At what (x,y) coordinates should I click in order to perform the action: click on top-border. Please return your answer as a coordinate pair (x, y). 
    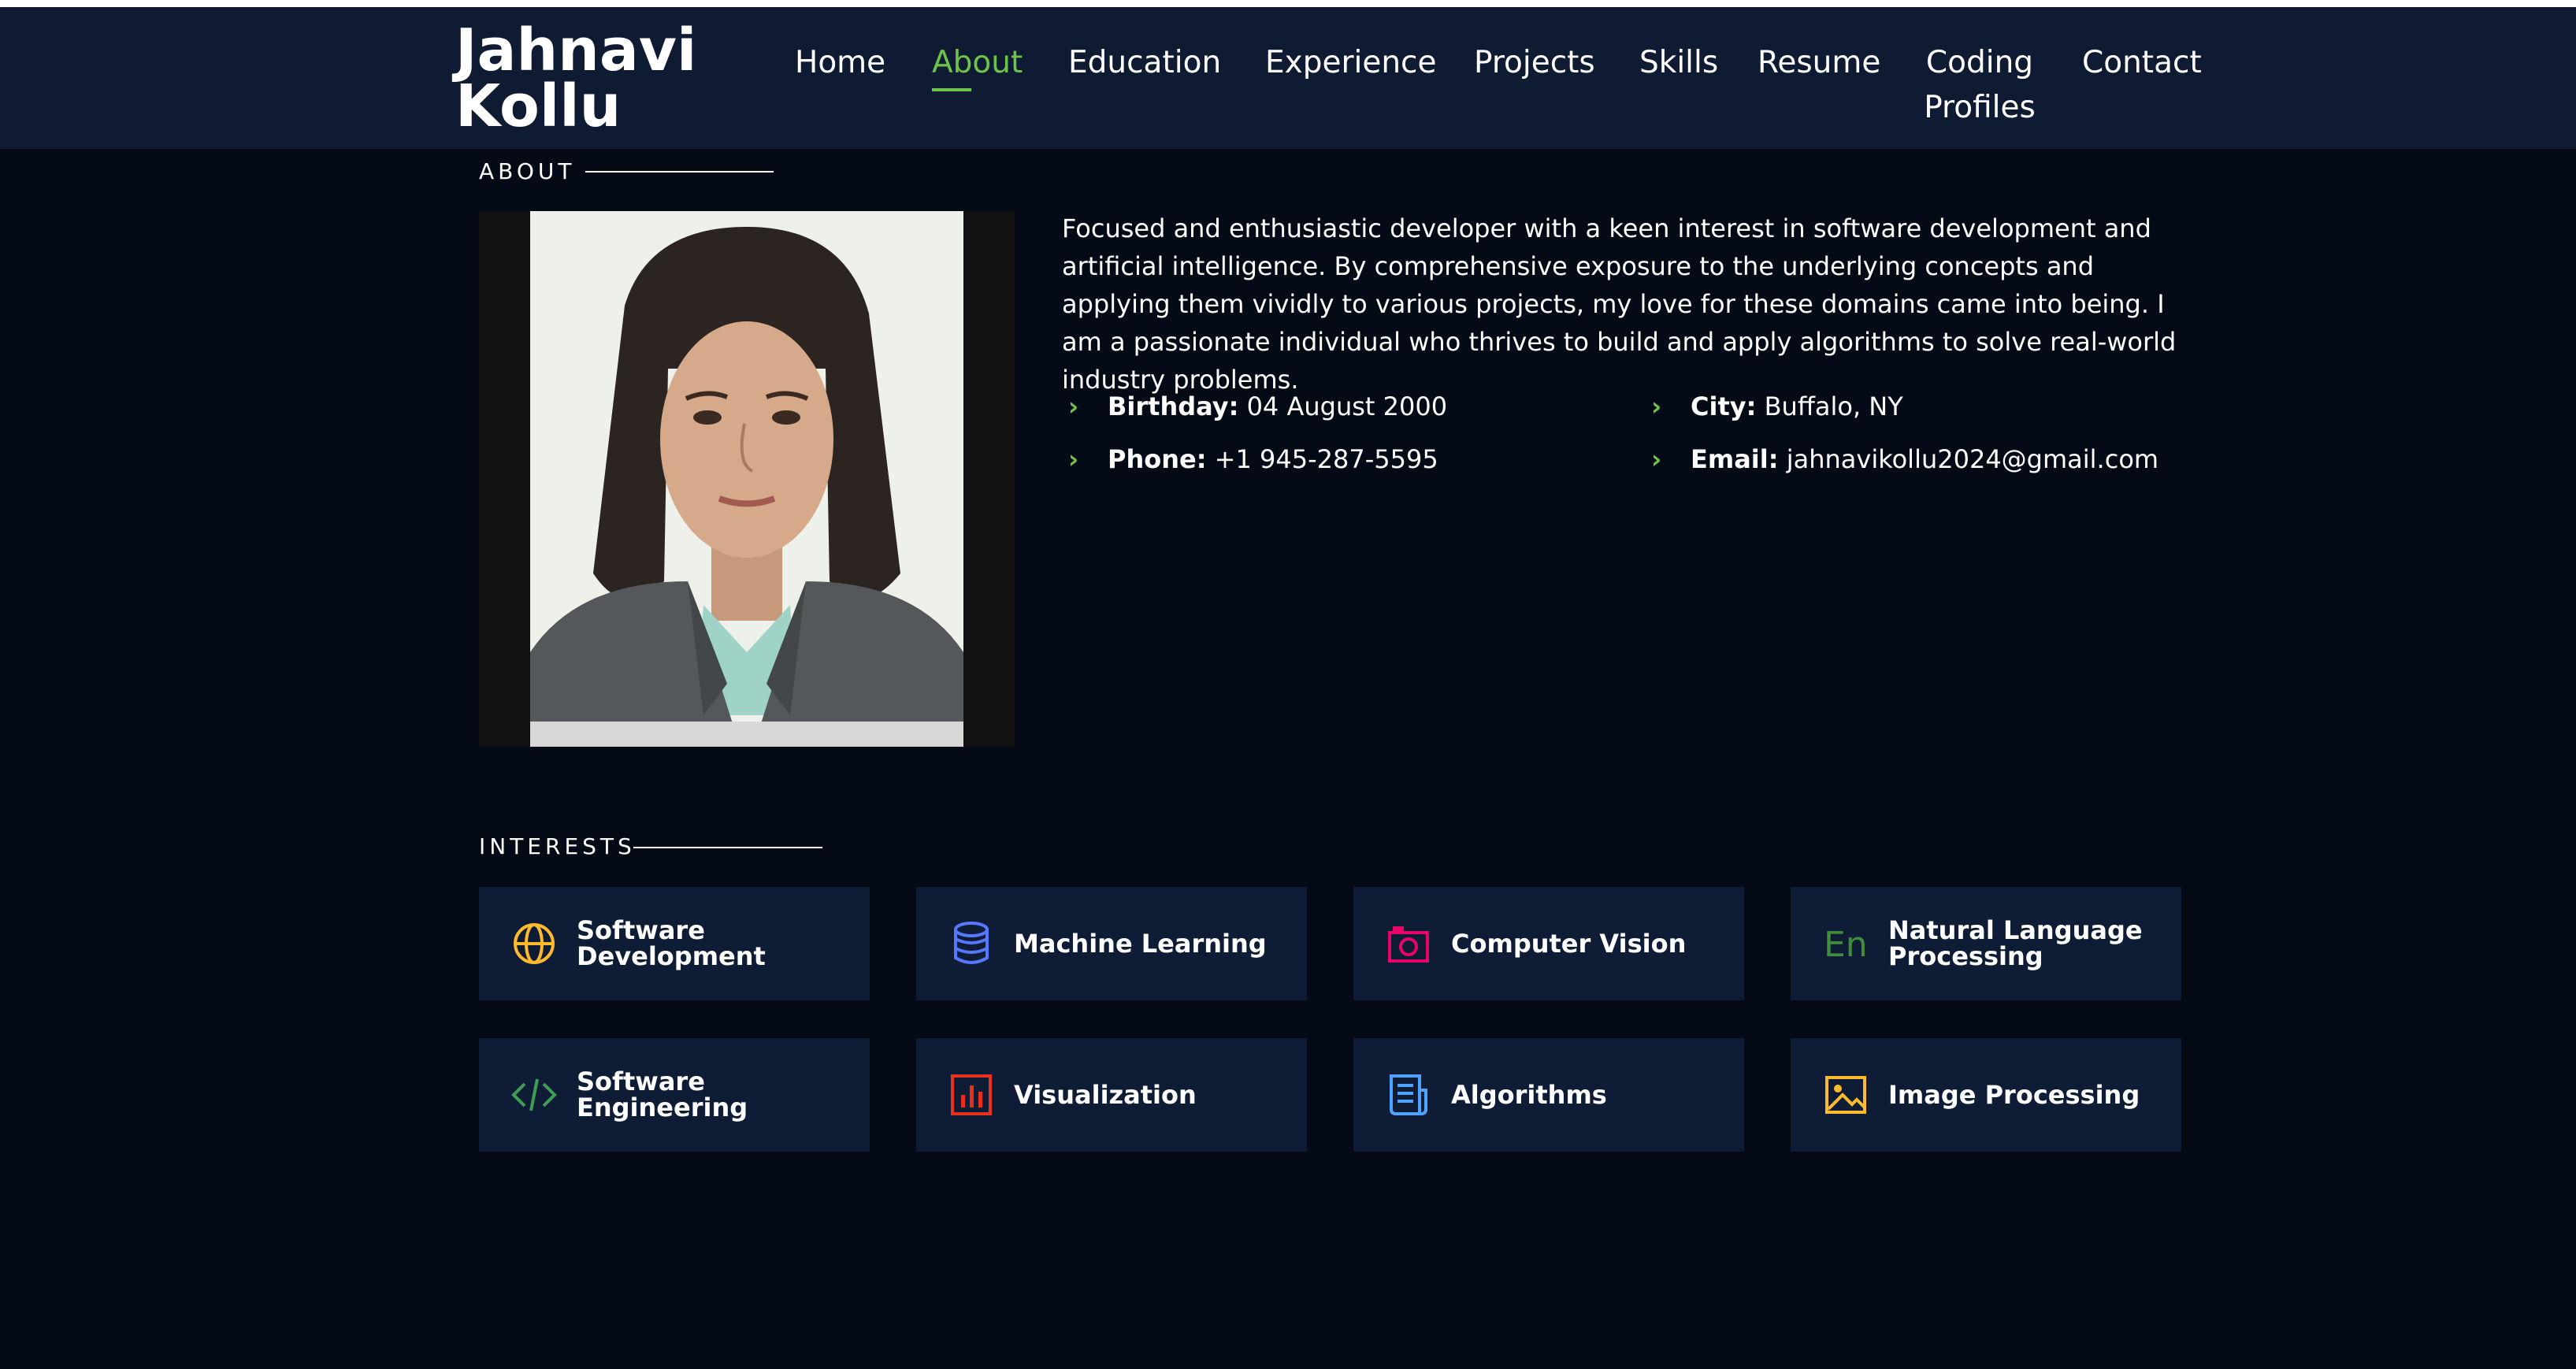
    Looking at the image, I should click on (1288, 3).